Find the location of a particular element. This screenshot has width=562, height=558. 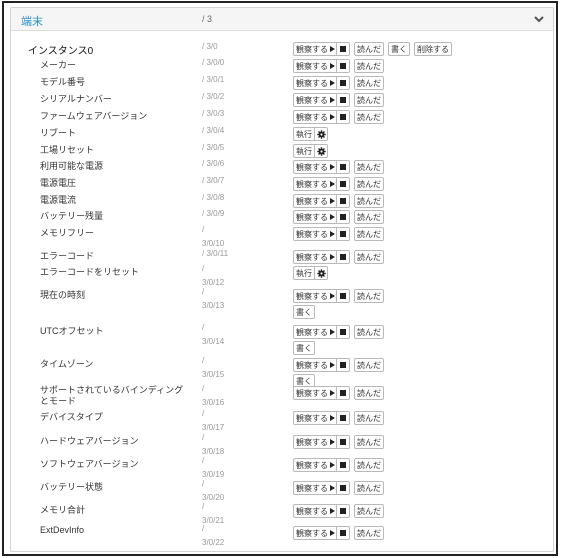

resource-path: / 3/0/15 is located at coordinates (213, 367).